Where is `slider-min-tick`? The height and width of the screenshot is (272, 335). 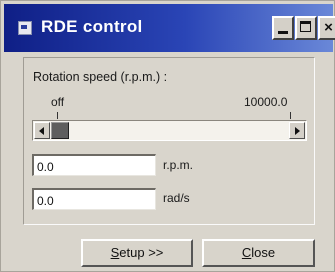 slider-min-tick is located at coordinates (57, 115).